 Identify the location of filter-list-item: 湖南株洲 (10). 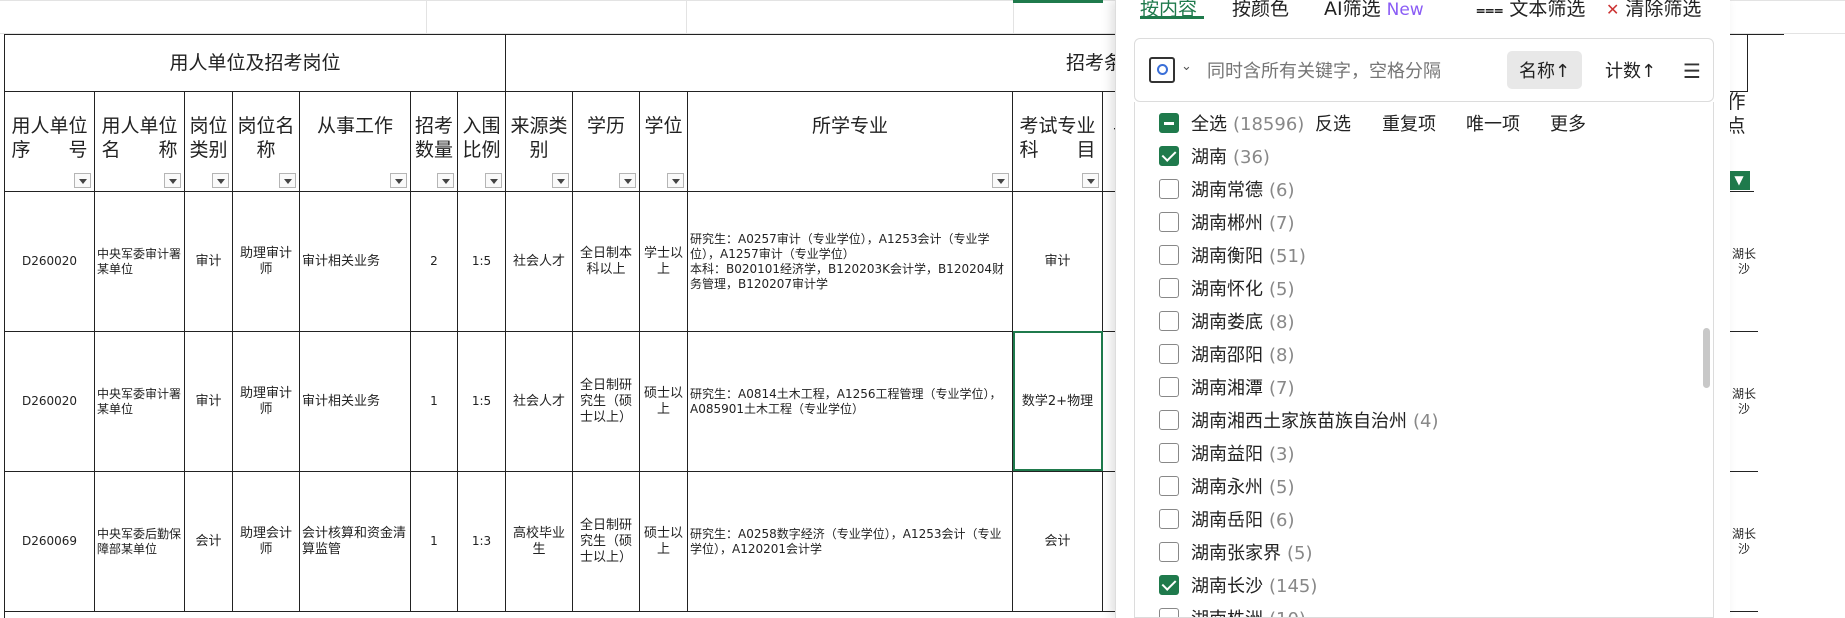
(1248, 611).